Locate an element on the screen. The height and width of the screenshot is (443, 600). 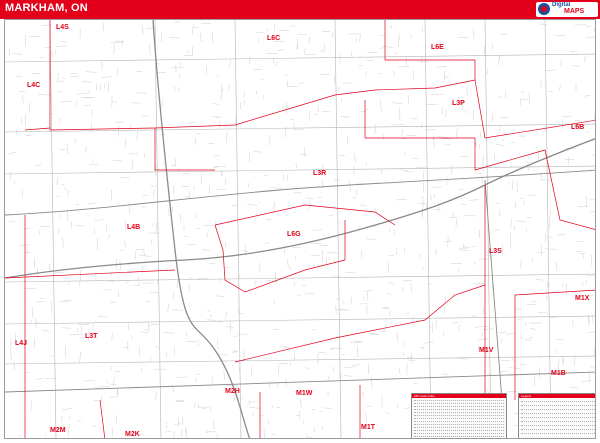
place-marker: · is located at coordinates (260, 203).